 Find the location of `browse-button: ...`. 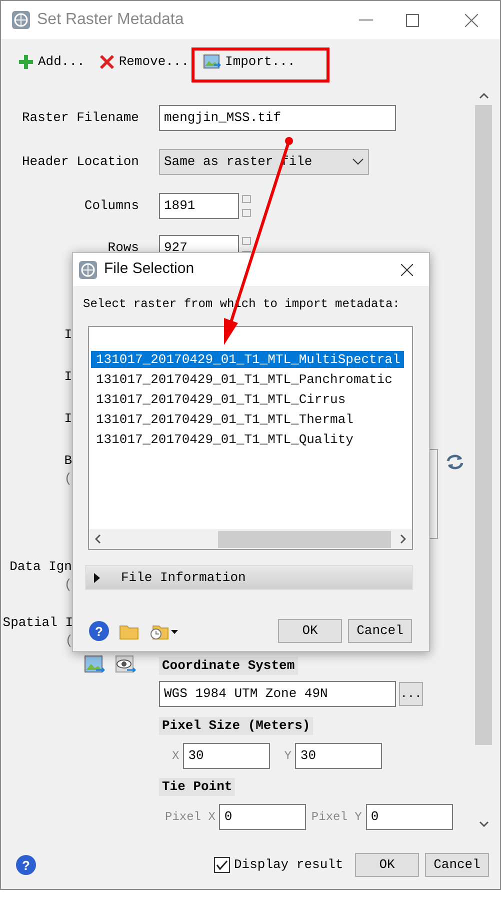

browse-button: ... is located at coordinates (411, 694).